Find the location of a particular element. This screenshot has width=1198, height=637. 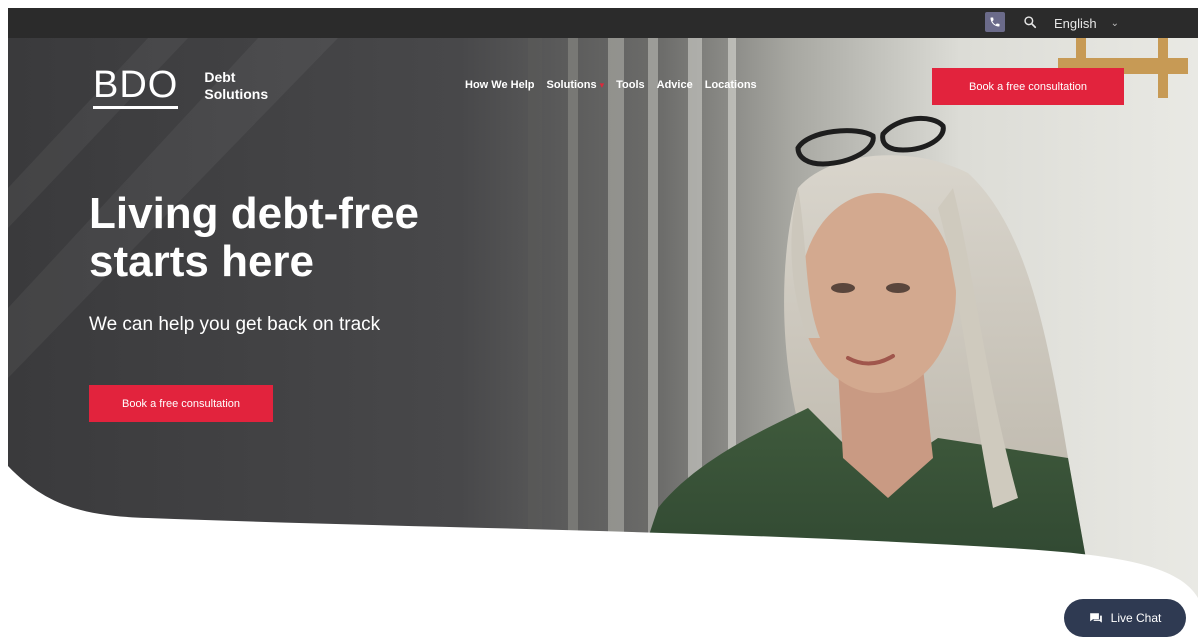

language-selector: English ⌄ is located at coordinates (1086, 23).